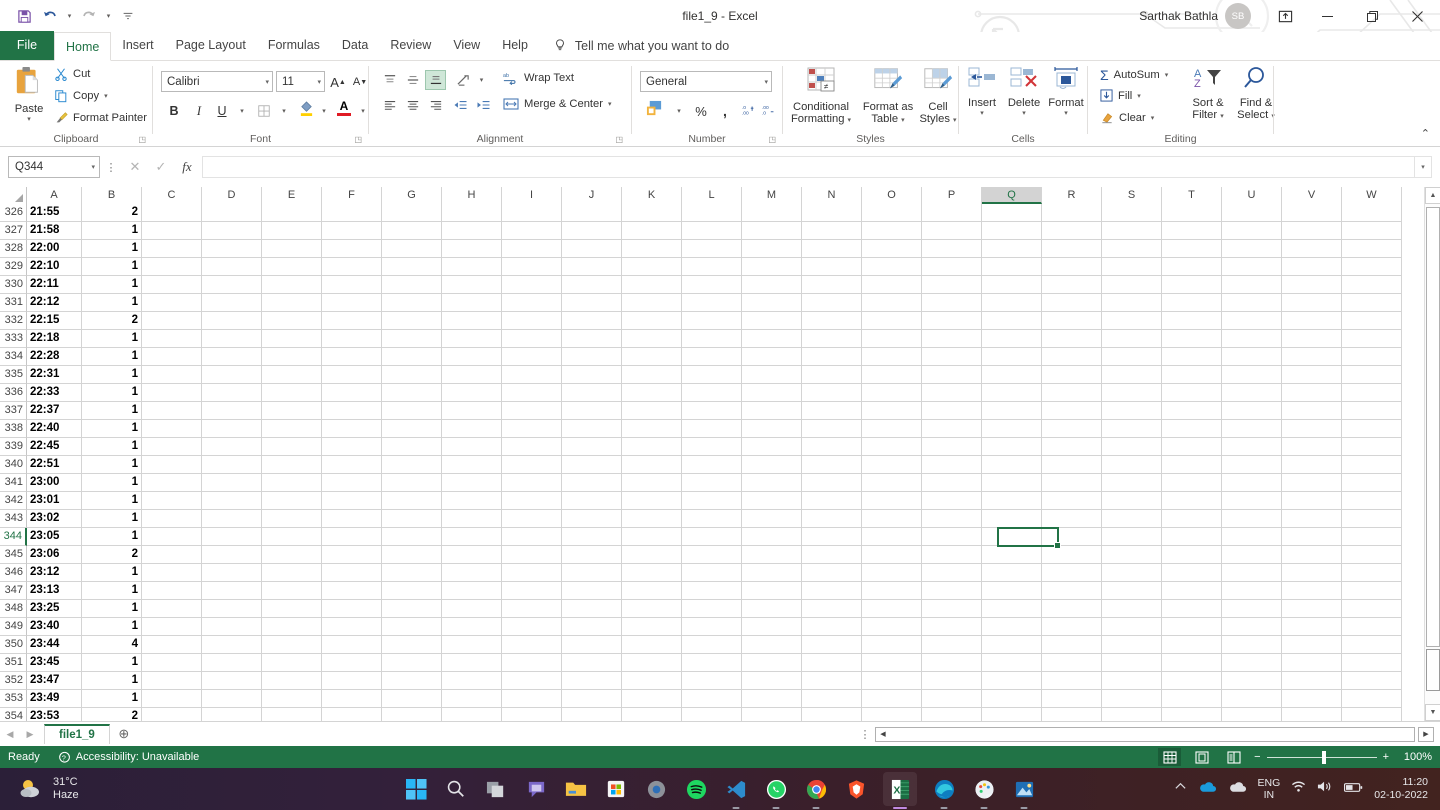  What do you see at coordinates (888, 96) in the screenshot?
I see `format-as-table-button: Format as Table ▾` at bounding box center [888, 96].